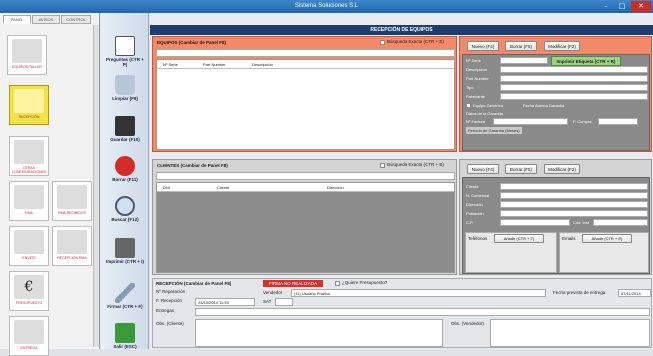 This screenshot has width=653, height=356. I want to click on clientes-exact-checkbox, so click(382, 165).